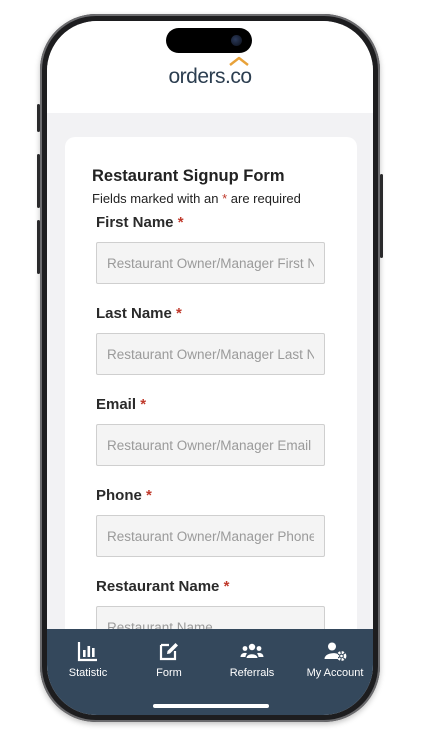 Image resolution: width=422 pixels, height=750 pixels. I want to click on bottom-tab-bar: Statistic Form Referrals My Account, so click(210, 672).